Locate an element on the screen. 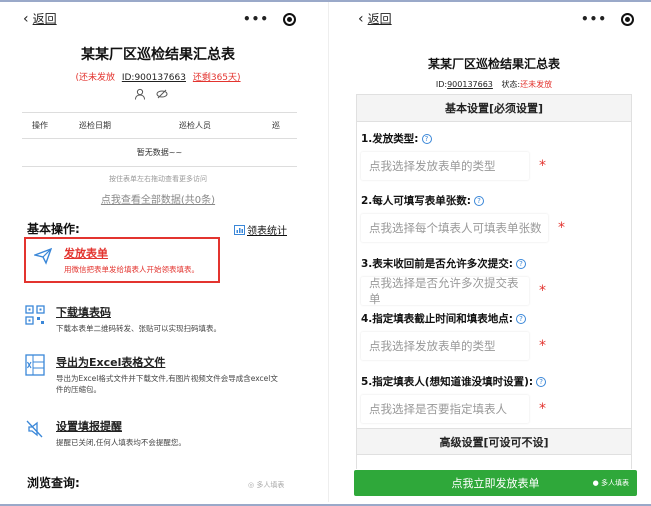 This screenshot has height=506, width=651. field-multiple-submit: 3.表末收回前是否允许多次提交:? 点我选择是否允许多次提交表单 * is located at coordinates (453, 282).